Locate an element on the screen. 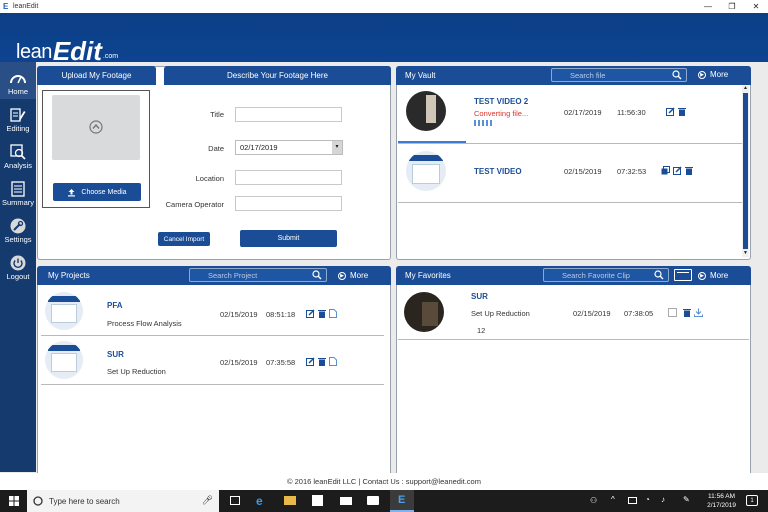 This screenshot has width=768, height=512. location-input is located at coordinates (288, 177).